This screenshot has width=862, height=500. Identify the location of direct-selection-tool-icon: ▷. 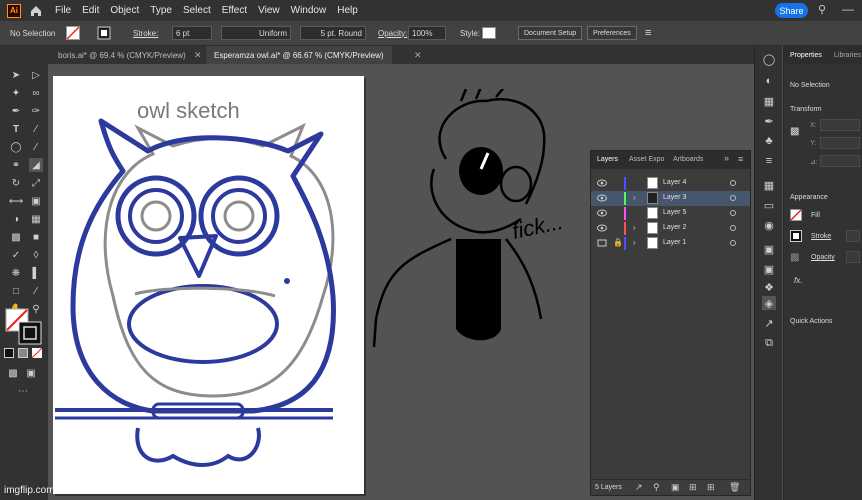
(36, 75).